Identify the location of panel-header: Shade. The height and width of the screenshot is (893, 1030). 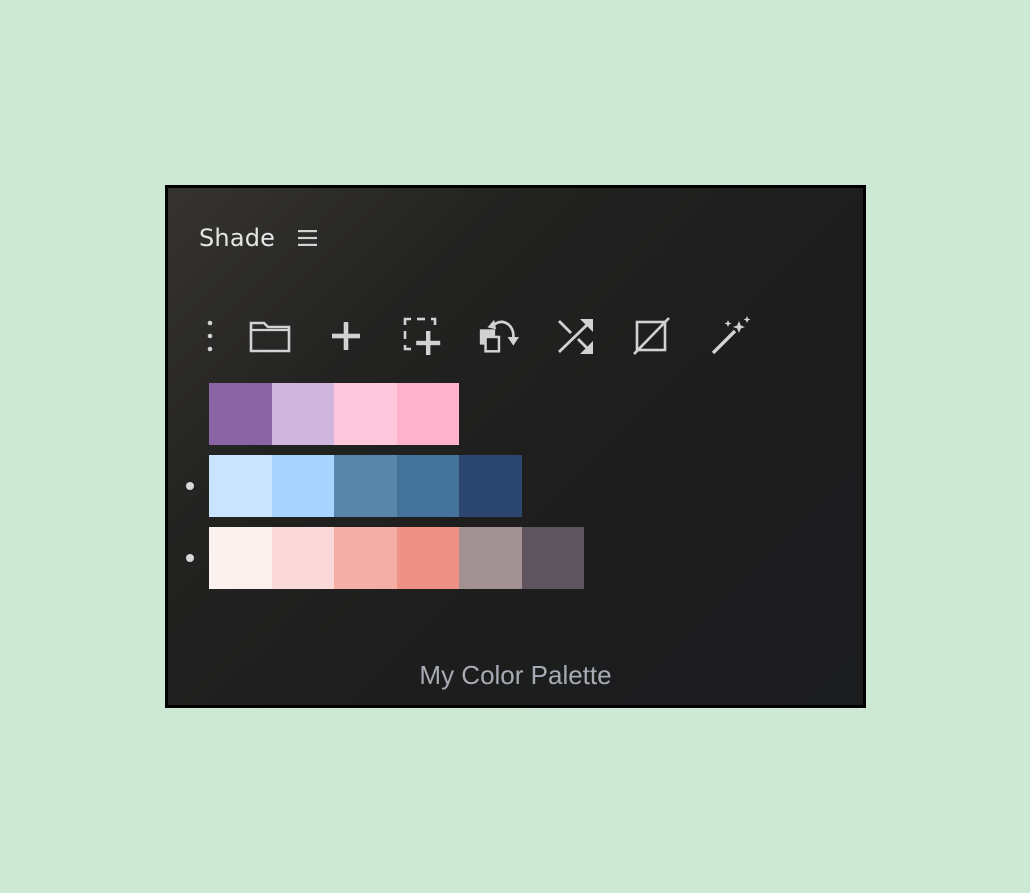
(259, 238).